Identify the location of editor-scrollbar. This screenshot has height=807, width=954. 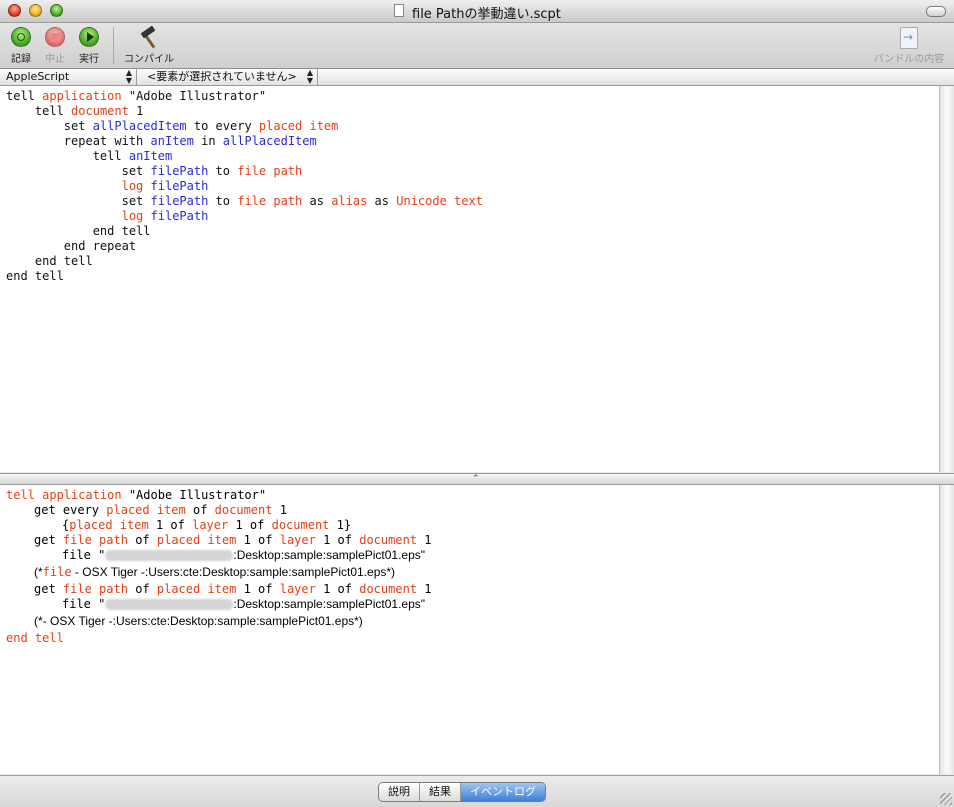
(946, 279).